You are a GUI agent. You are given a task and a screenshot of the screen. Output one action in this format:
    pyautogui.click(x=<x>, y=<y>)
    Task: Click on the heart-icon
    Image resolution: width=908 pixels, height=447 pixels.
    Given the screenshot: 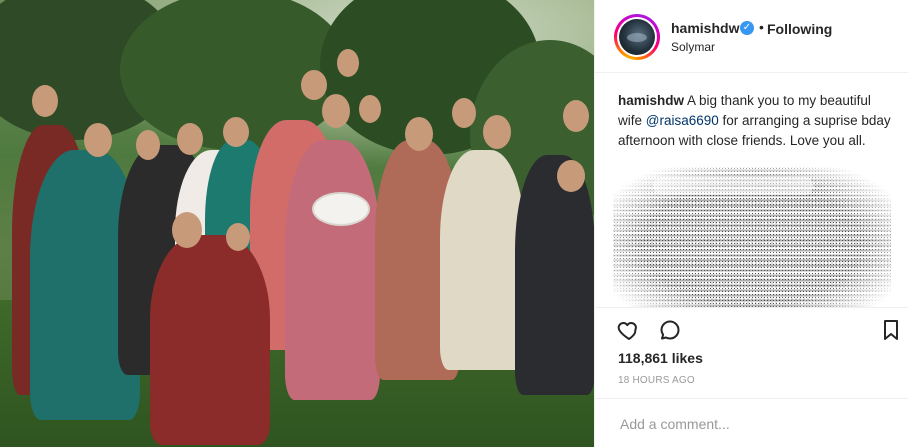 What is the action you would take?
    pyautogui.click(x=629, y=330)
    